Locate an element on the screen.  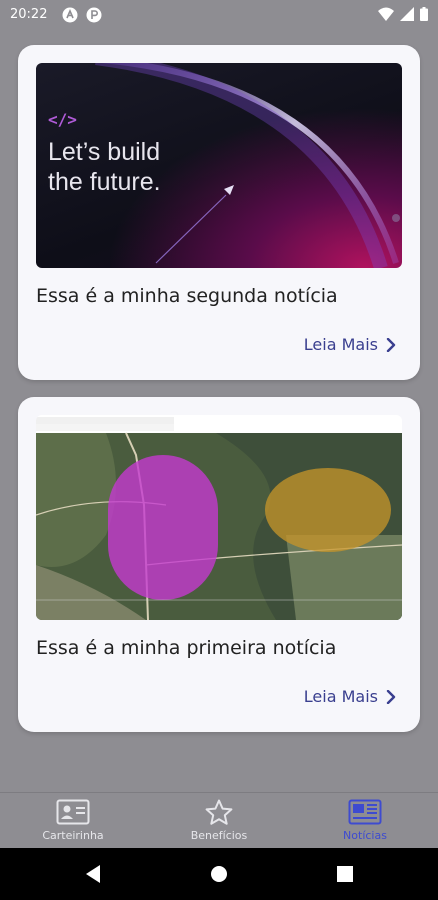
status-right-icons is located at coordinates (403, 14).